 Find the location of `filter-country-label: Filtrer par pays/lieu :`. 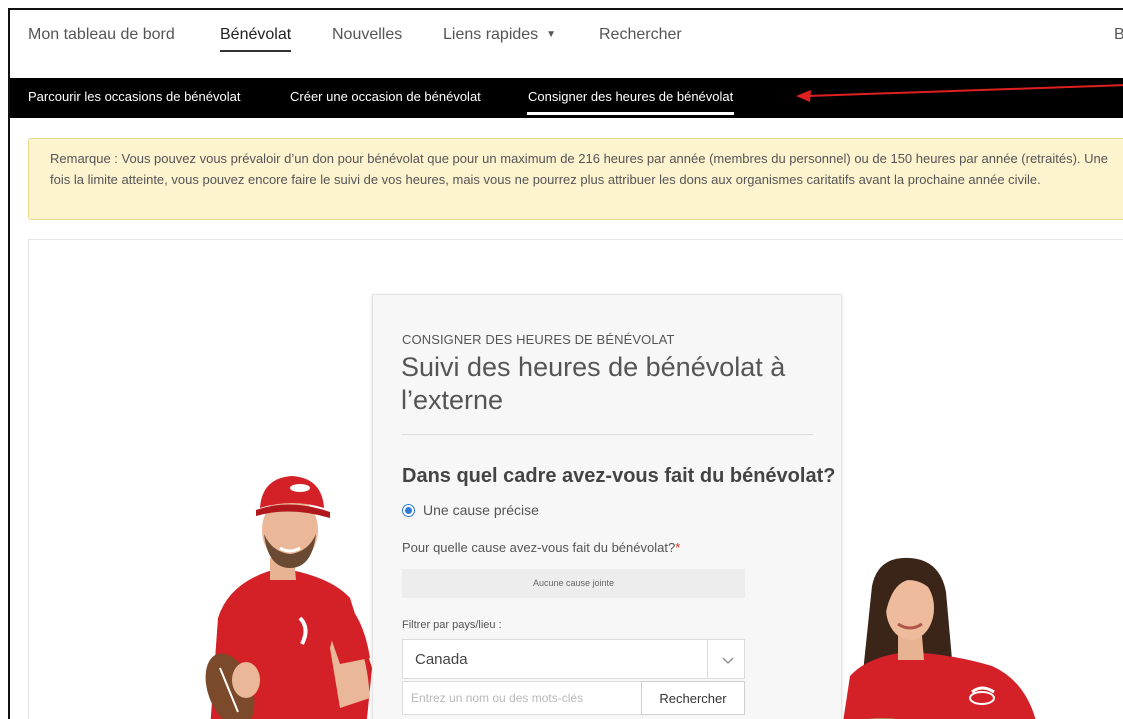

filter-country-label: Filtrer par pays/lieu : is located at coordinates (452, 625).